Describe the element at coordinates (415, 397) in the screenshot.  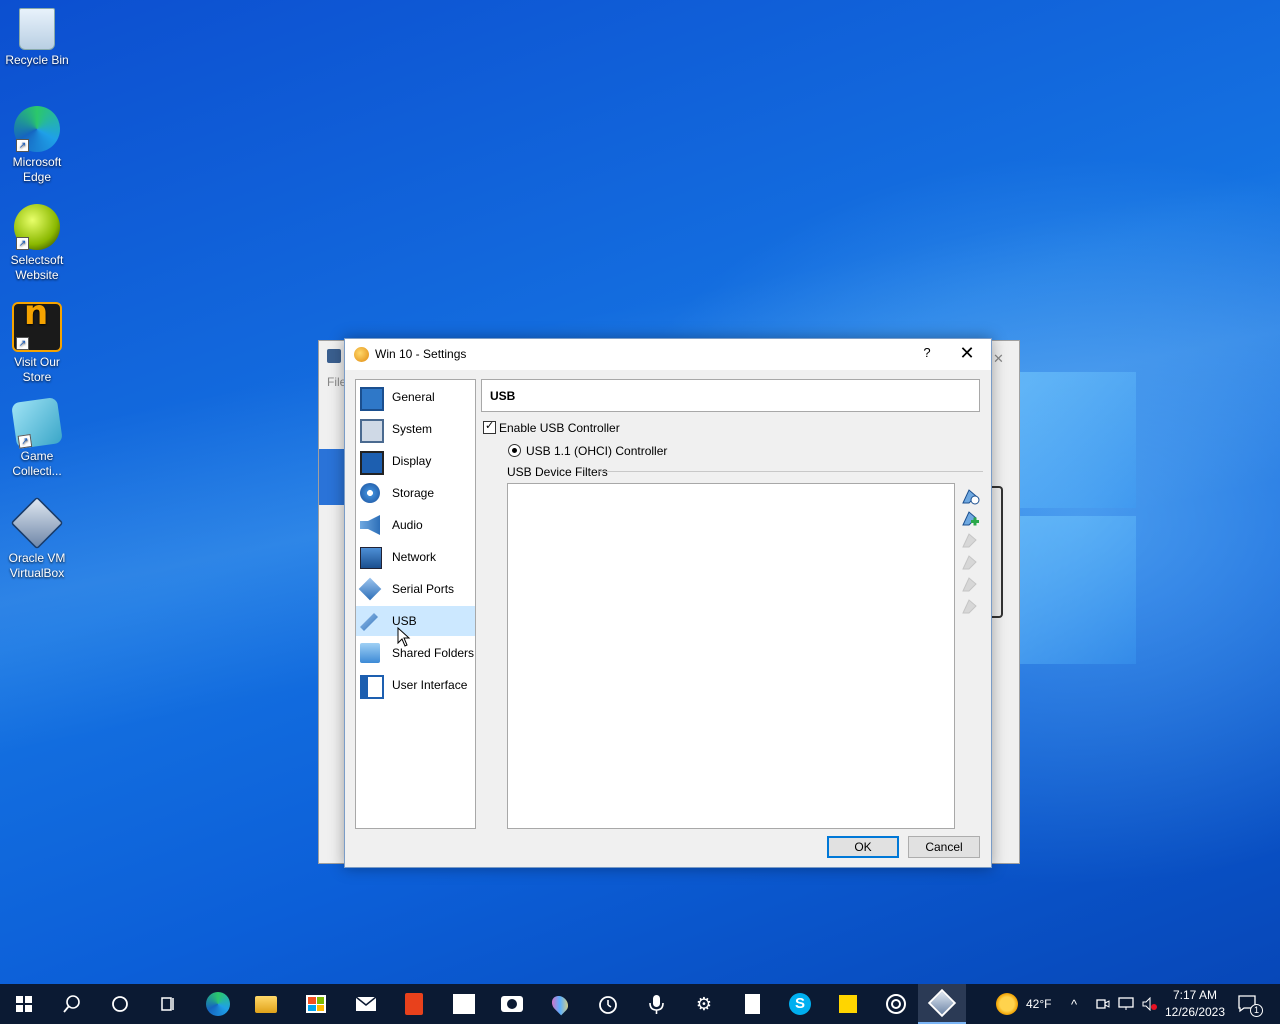
I see `nav-item-general: General` at that location.